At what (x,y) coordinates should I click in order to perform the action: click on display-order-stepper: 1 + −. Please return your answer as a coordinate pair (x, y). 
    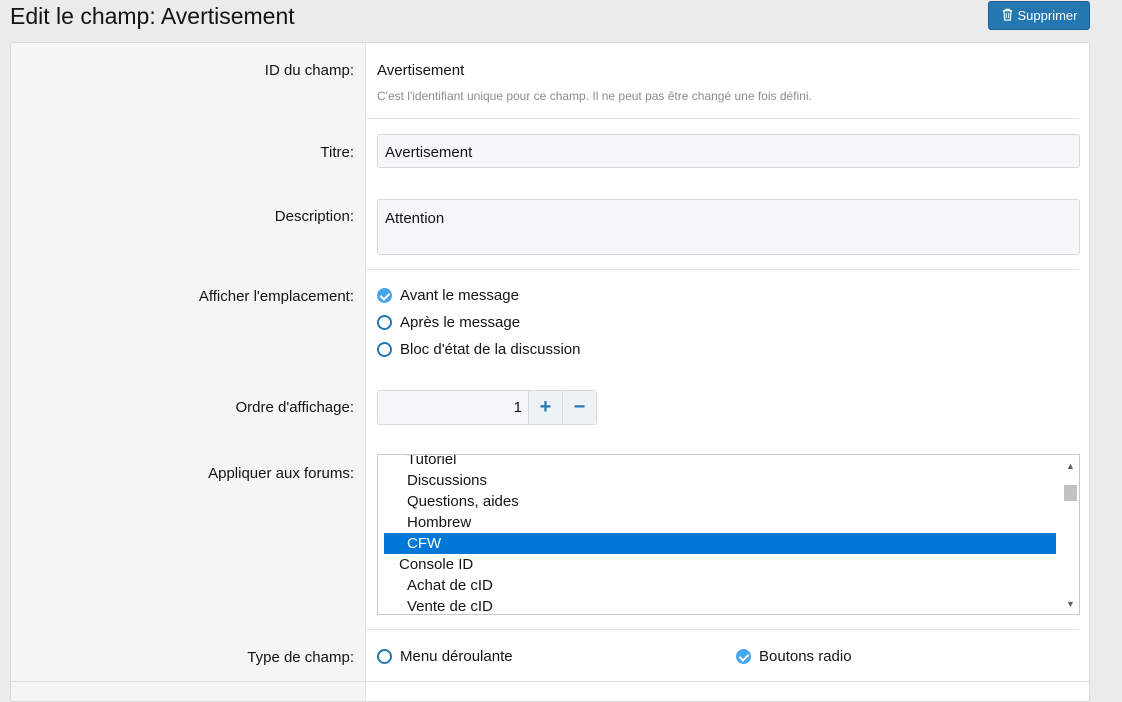
    Looking at the image, I should click on (487, 407).